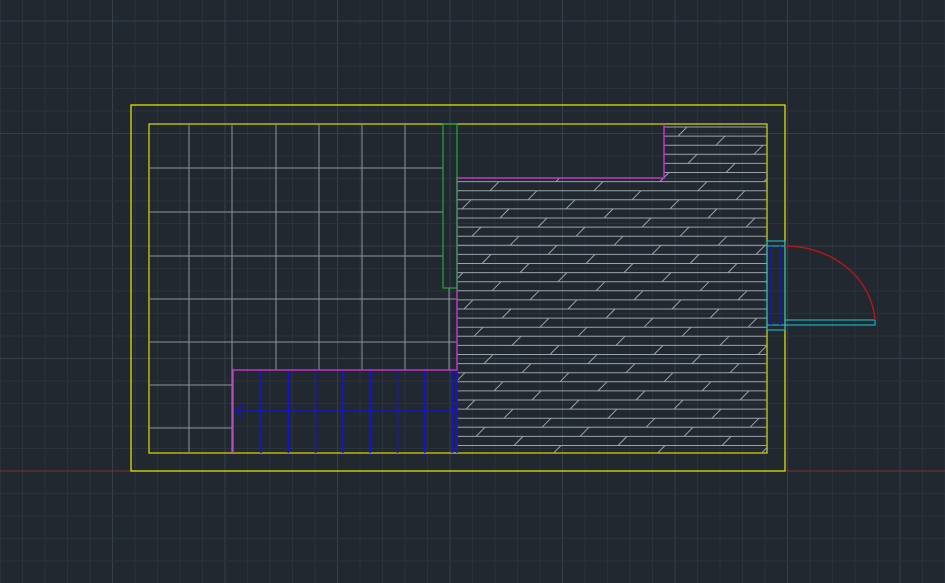 The height and width of the screenshot is (583, 945). I want to click on door-swing-arc, so click(830, 283).